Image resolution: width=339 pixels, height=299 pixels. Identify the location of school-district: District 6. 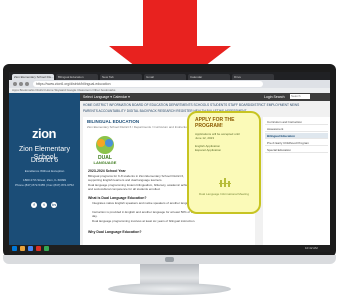
(44, 160).